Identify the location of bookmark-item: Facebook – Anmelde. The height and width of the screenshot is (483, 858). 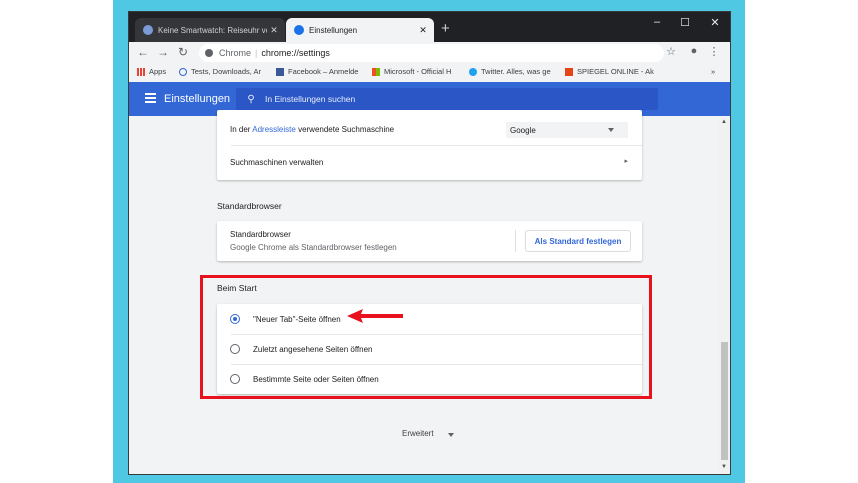
(317, 71).